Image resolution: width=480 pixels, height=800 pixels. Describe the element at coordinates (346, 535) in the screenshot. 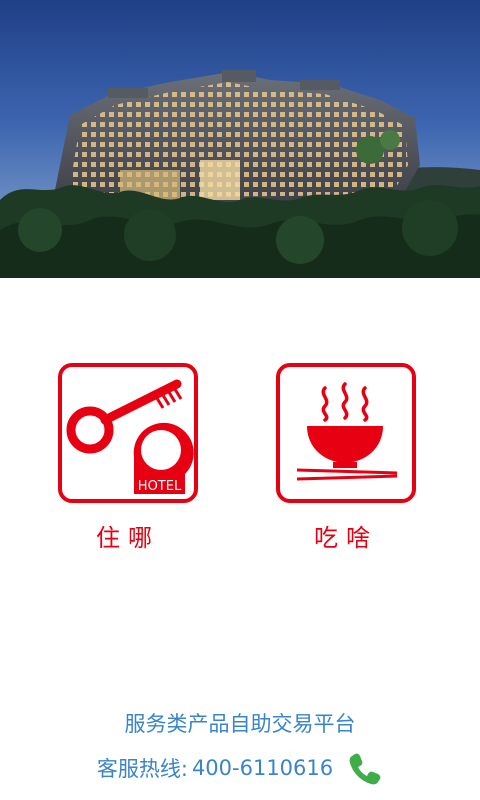

I see `tile-label-food: 吃啥` at that location.